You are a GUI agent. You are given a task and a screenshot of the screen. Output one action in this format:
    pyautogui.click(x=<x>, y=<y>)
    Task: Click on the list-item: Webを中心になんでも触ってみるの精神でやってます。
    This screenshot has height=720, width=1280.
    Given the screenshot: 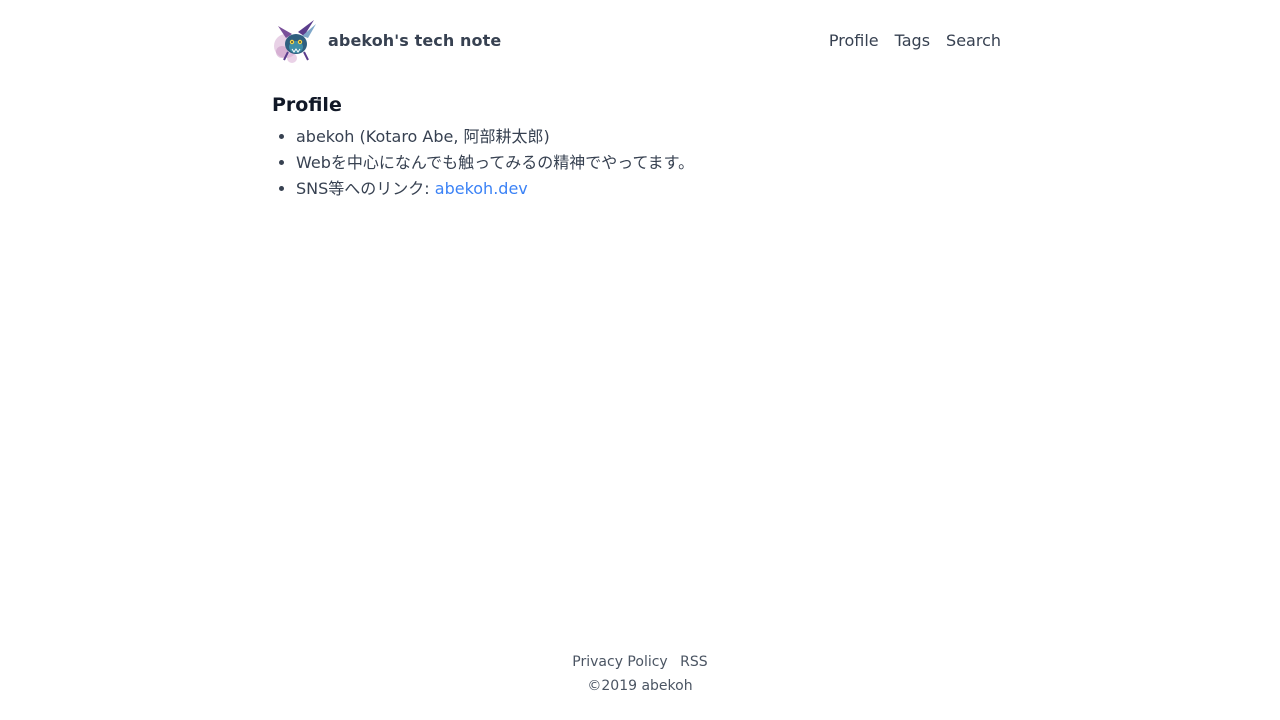 What is the action you would take?
    pyautogui.click(x=648, y=163)
    